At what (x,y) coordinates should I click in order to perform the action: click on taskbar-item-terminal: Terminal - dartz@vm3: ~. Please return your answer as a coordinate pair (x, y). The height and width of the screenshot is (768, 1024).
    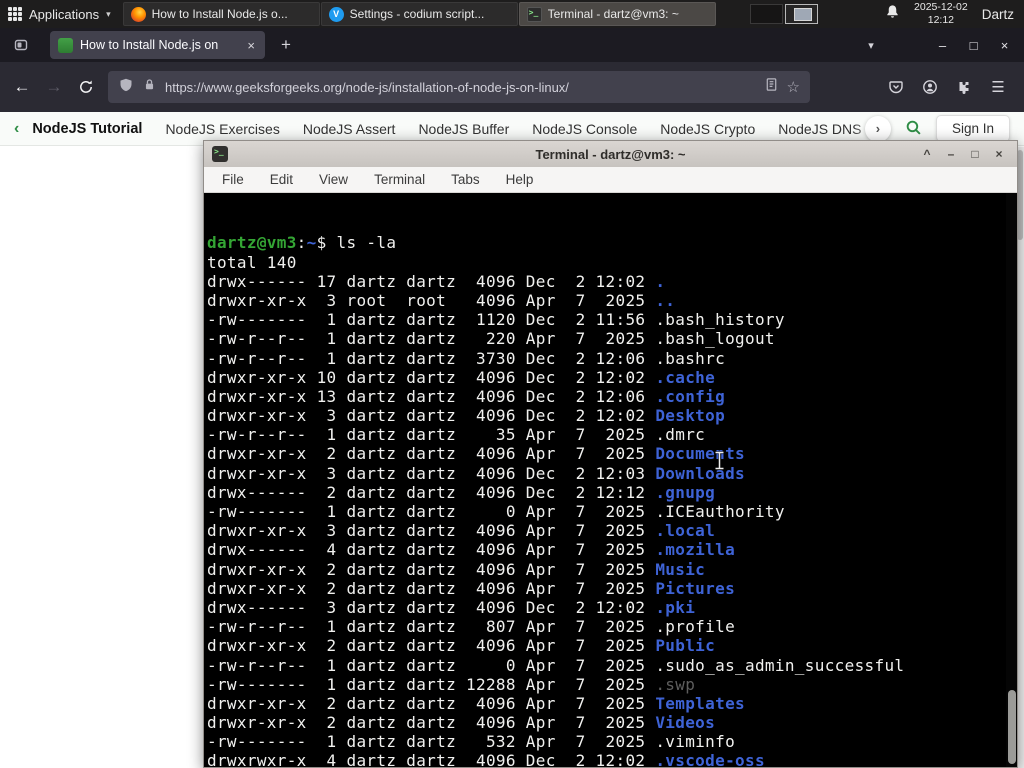
    Looking at the image, I should click on (617, 14).